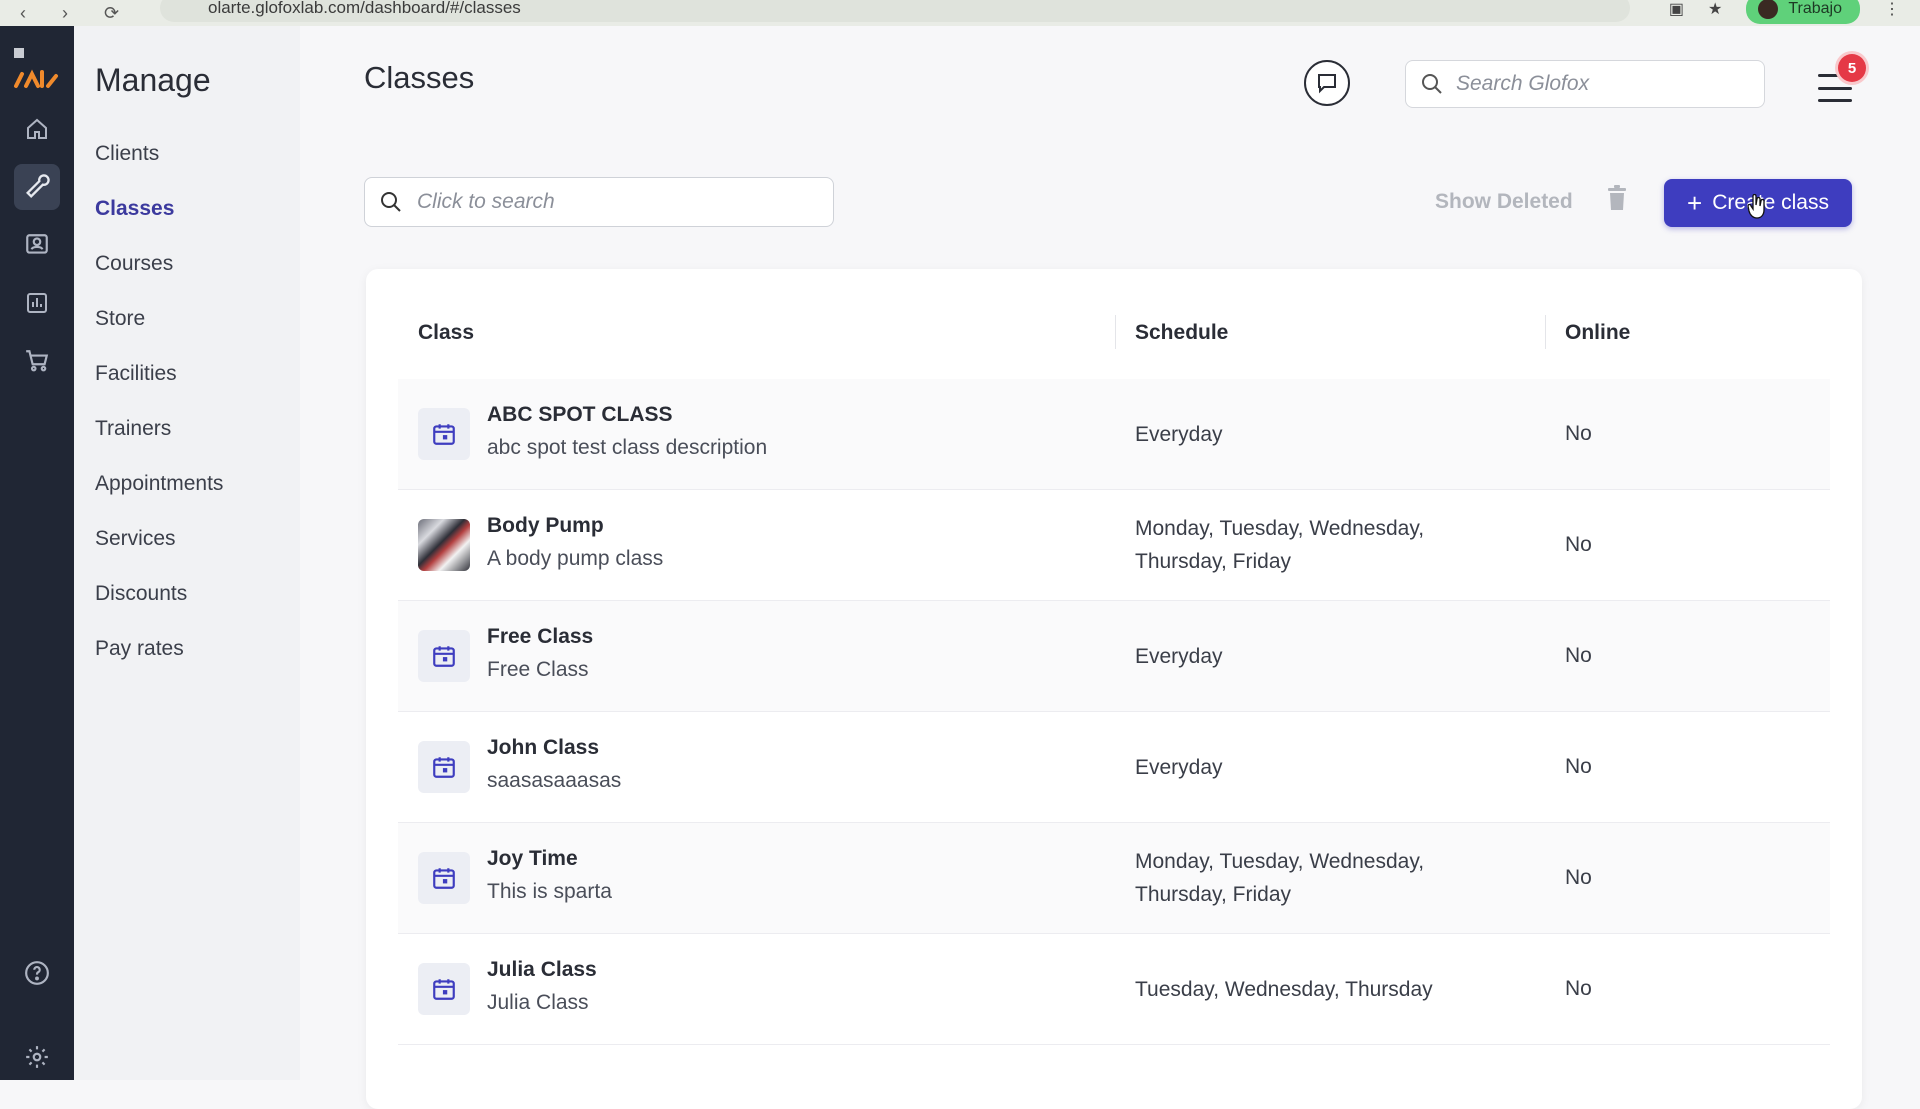  I want to click on table-row: John Class saasasaaasas Everyday No, so click(1114, 767).